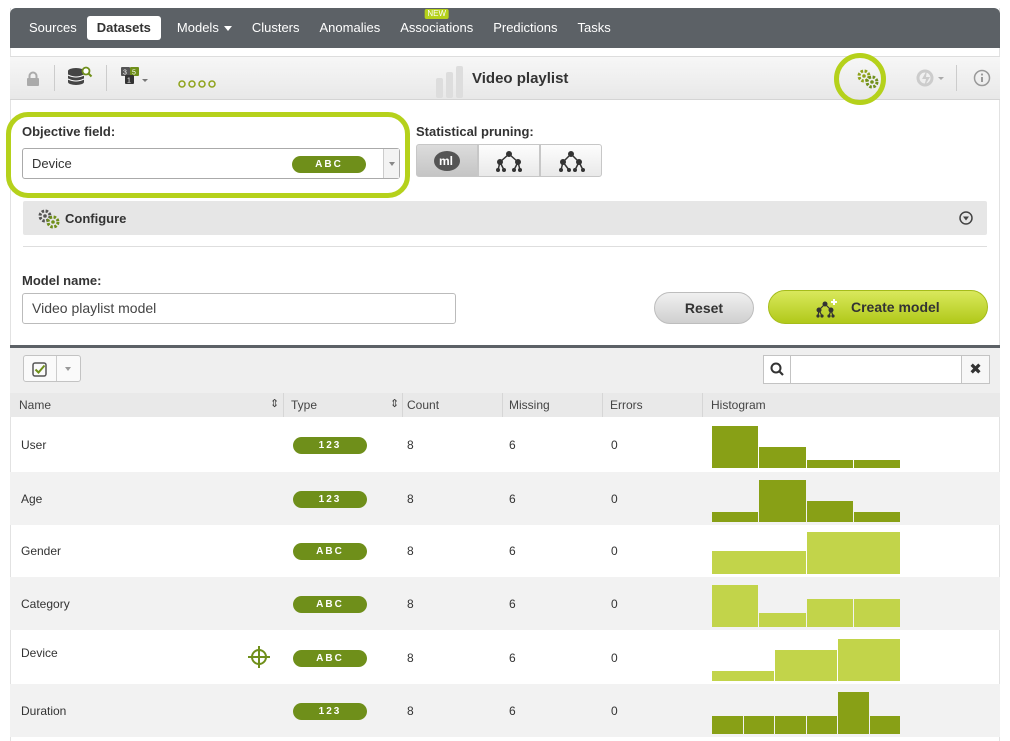 This screenshot has height=741, width=1010. What do you see at coordinates (39, 372) in the screenshot?
I see `checkbox-icon` at bounding box center [39, 372].